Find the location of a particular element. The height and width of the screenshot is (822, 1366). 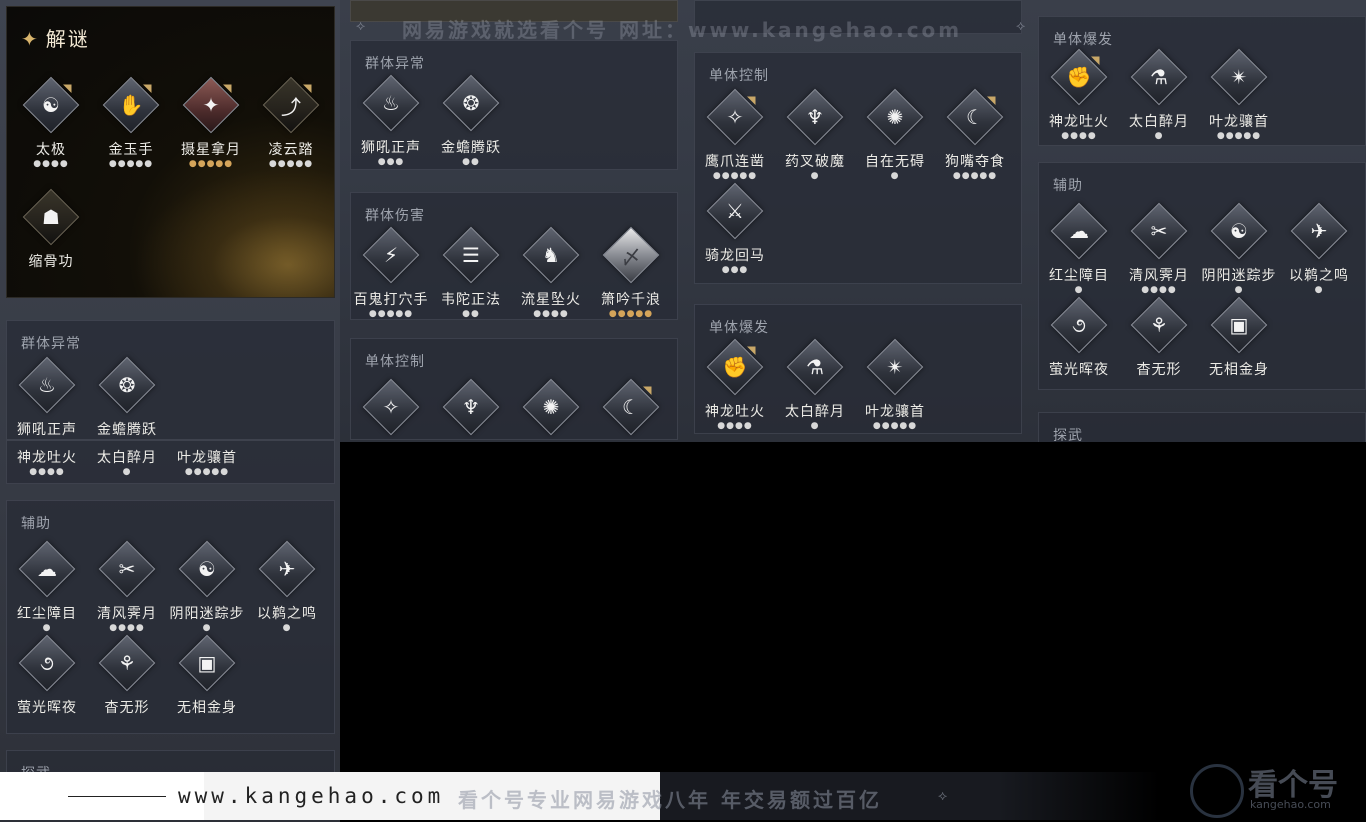

spin-icon: ✺ is located at coordinates (895, 117).